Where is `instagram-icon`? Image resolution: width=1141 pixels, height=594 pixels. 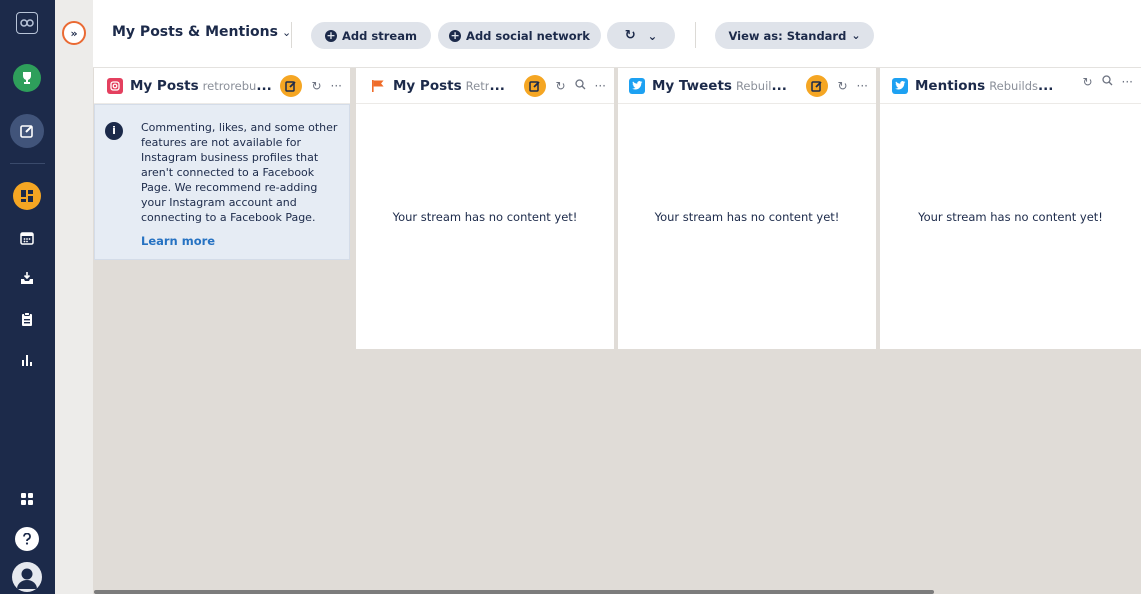
instagram-icon is located at coordinates (115, 85).